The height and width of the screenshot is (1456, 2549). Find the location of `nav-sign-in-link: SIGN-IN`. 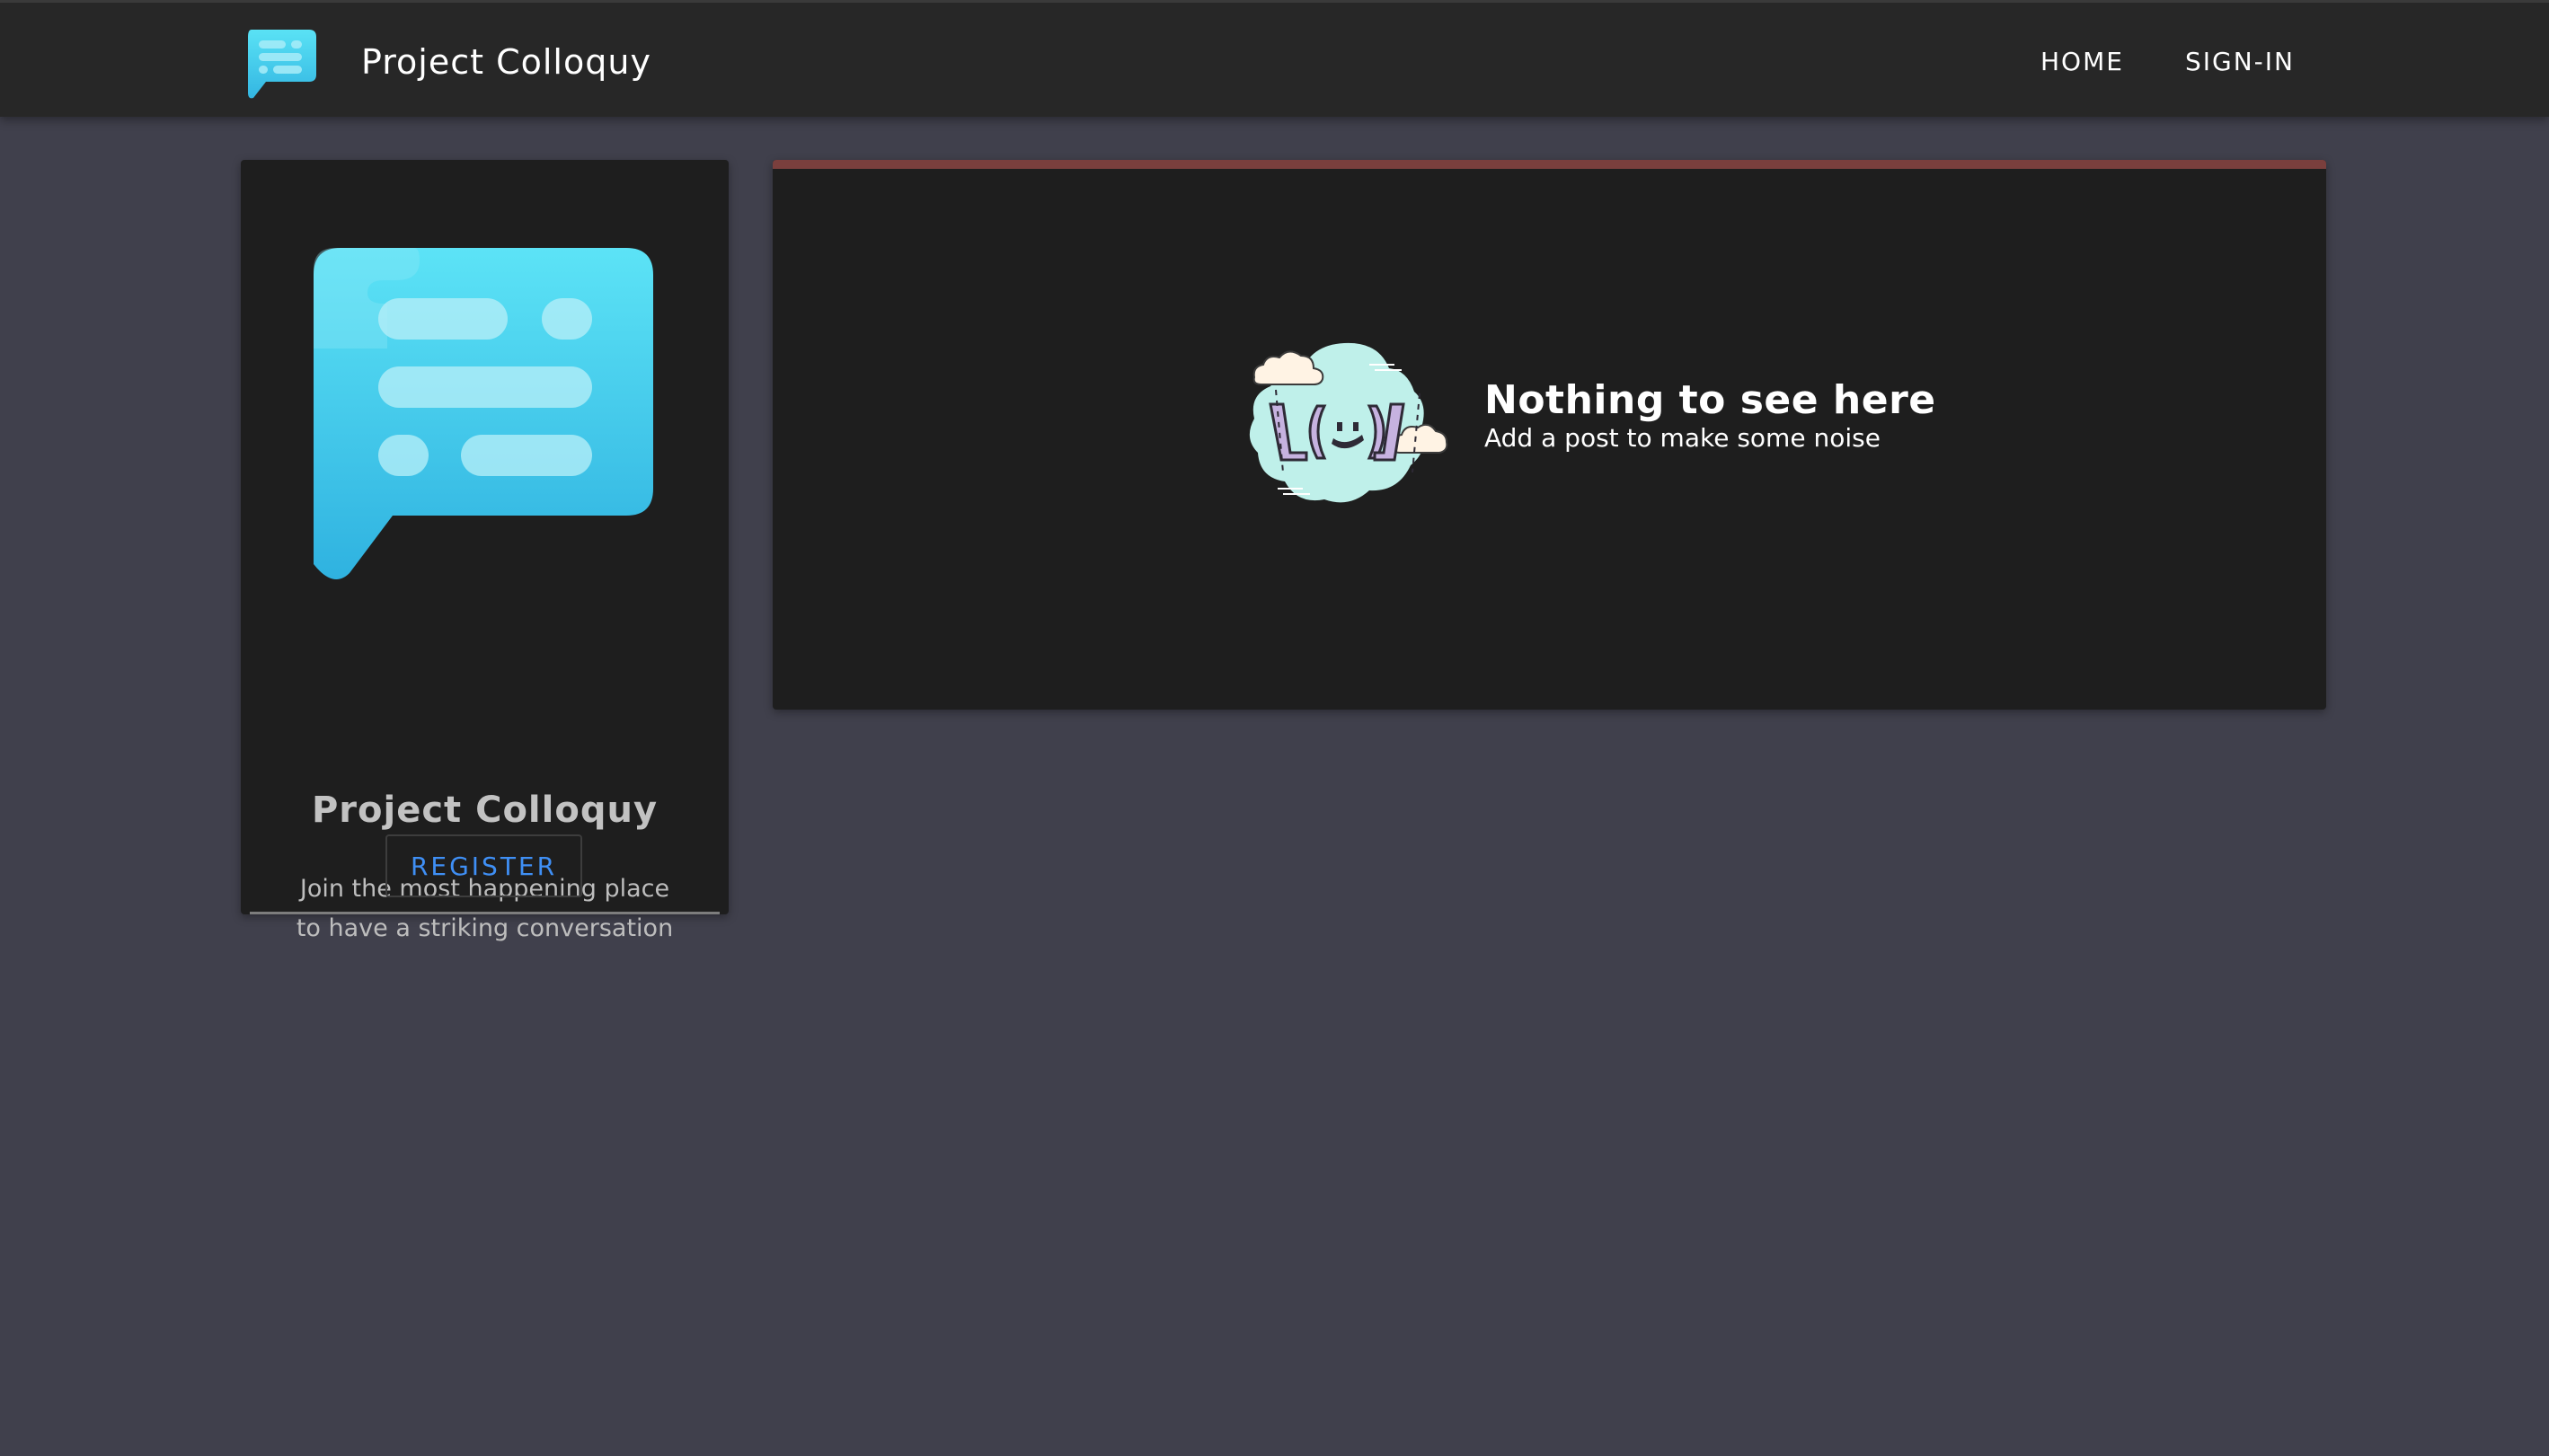

nav-sign-in-link: SIGN-IN is located at coordinates (2240, 62).